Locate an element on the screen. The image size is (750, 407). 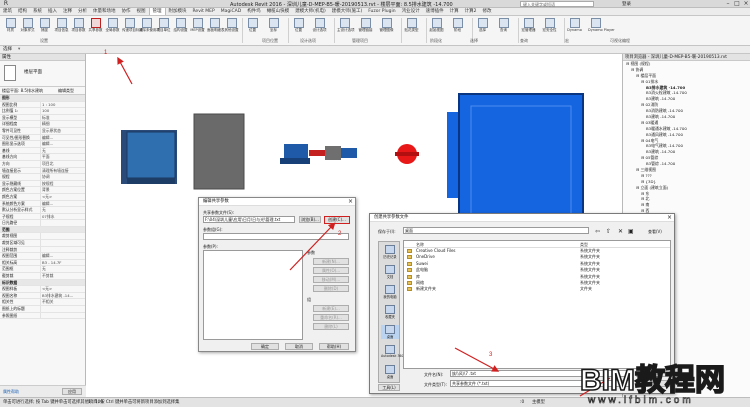
annotation-number-1: 1 is located at coordinates (106, 53).